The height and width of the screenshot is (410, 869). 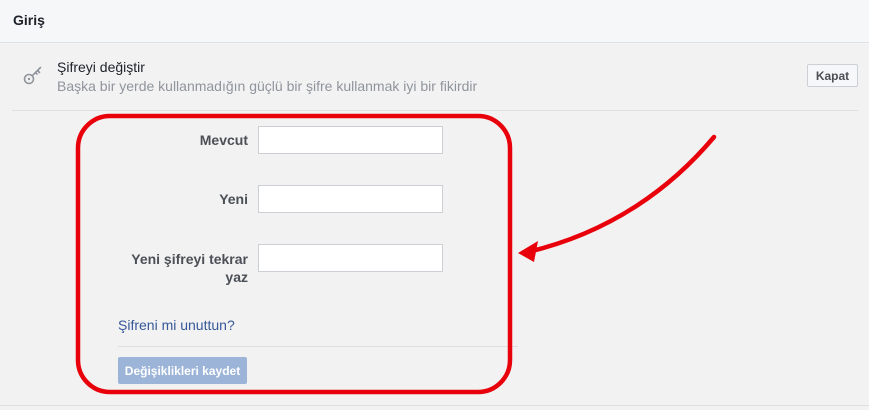 I want to click on section-title: Şifreyi değiştir, so click(x=101, y=67).